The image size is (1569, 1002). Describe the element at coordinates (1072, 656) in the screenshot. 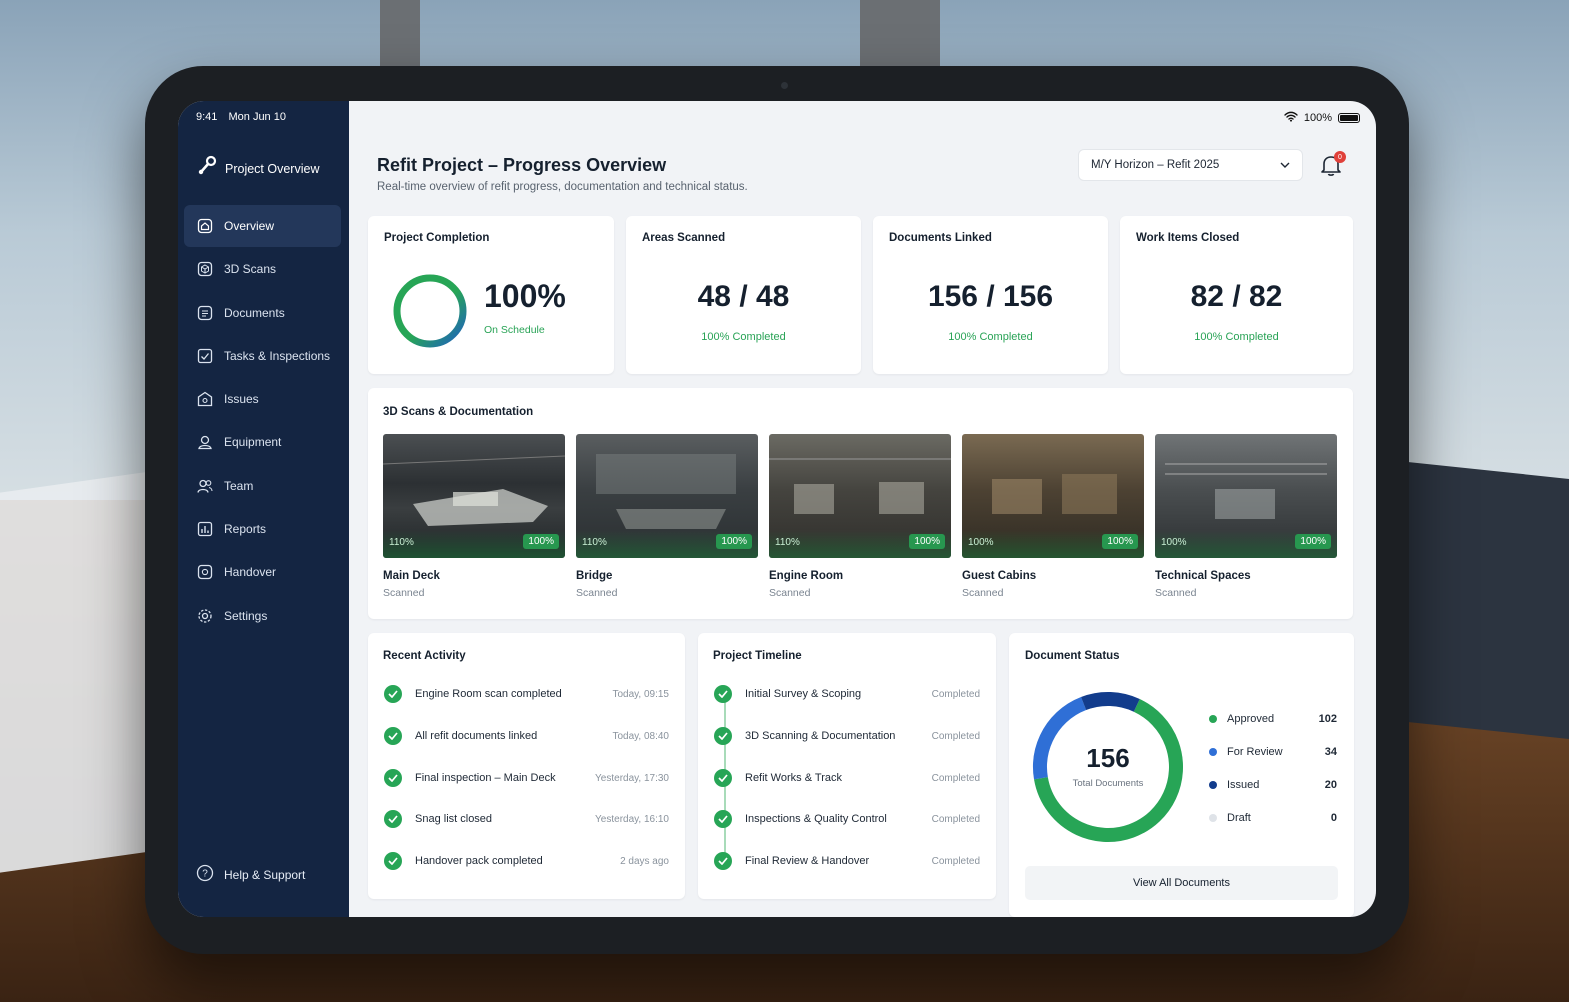

I see `card-title: Document Status` at that location.